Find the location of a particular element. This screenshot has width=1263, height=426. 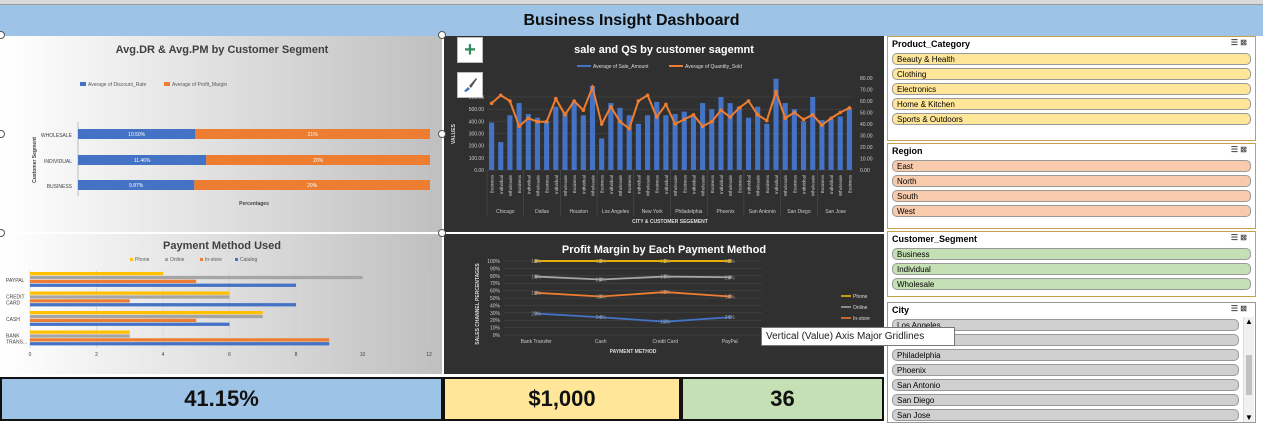

slicer-item: Beauty & Health is located at coordinates (1071, 59).